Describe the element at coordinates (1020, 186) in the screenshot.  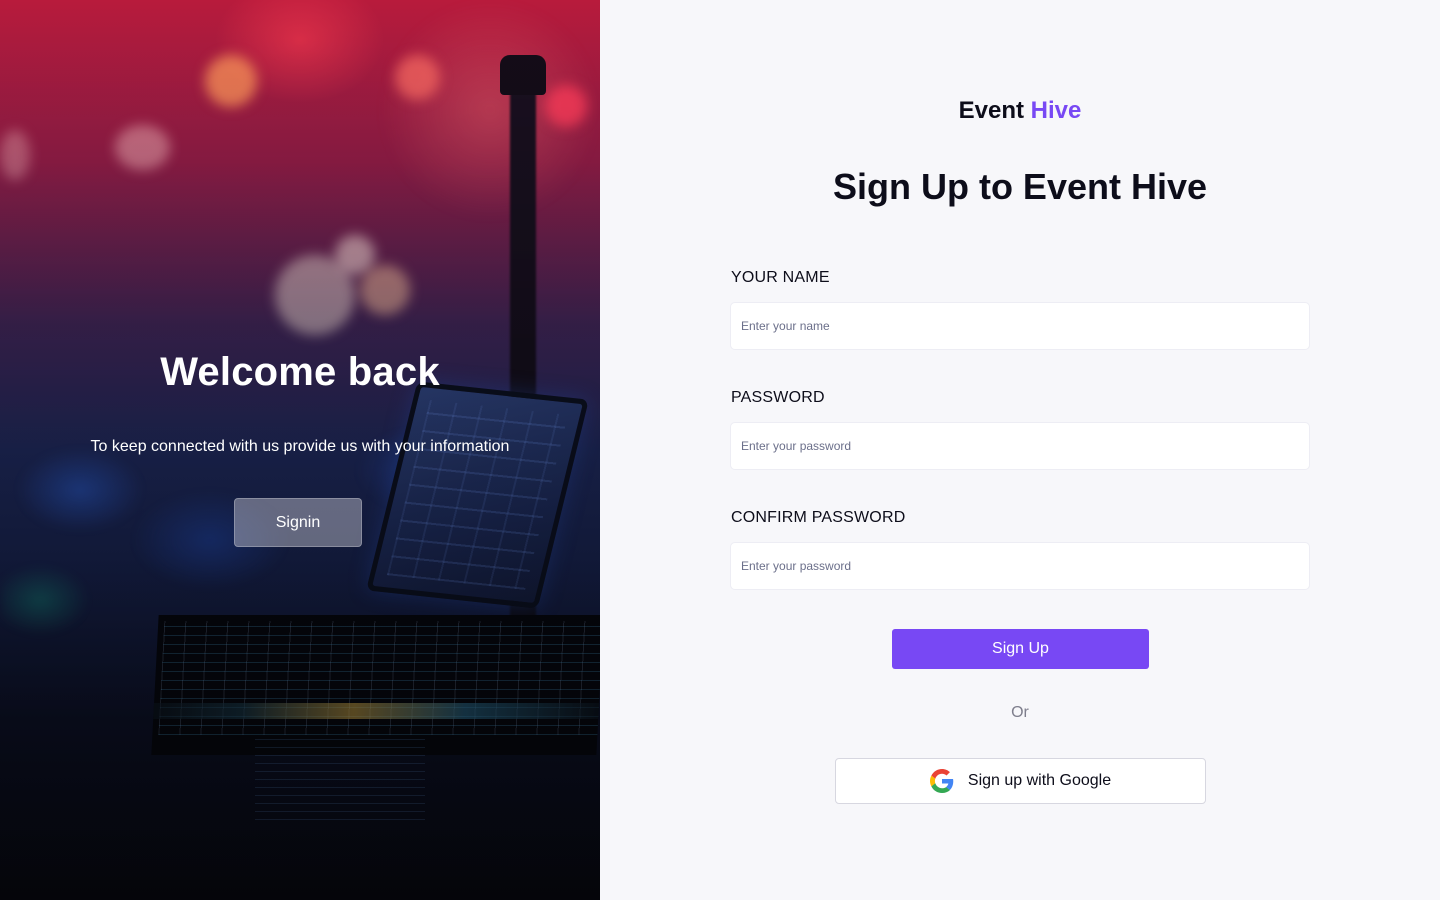
I see `page-title: Sign Up to Event Hive` at that location.